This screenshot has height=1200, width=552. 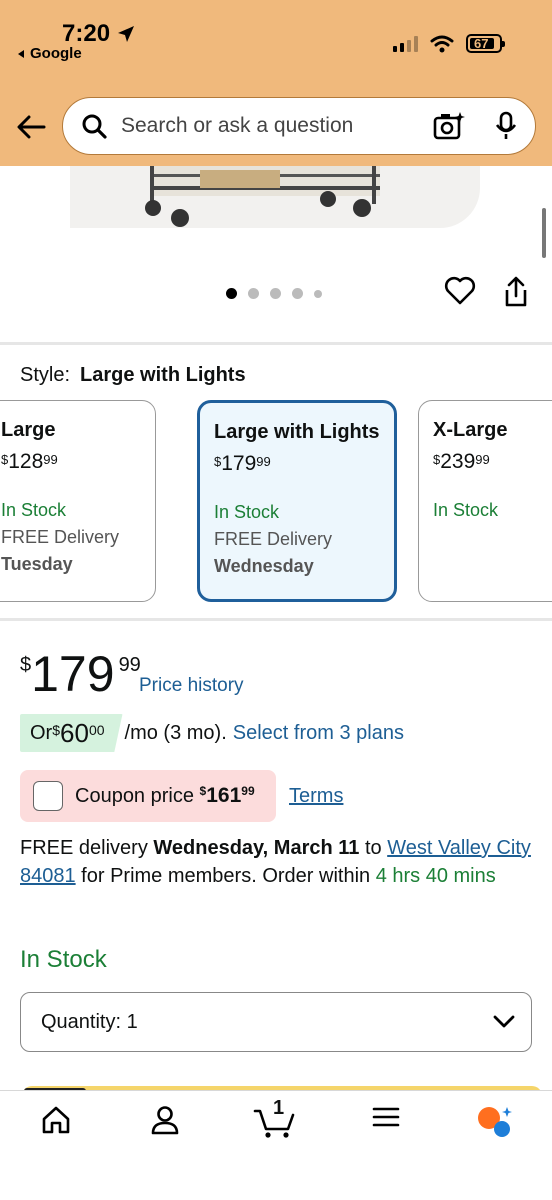 I want to click on wishlist-heart-icon, so click(x=460, y=293).